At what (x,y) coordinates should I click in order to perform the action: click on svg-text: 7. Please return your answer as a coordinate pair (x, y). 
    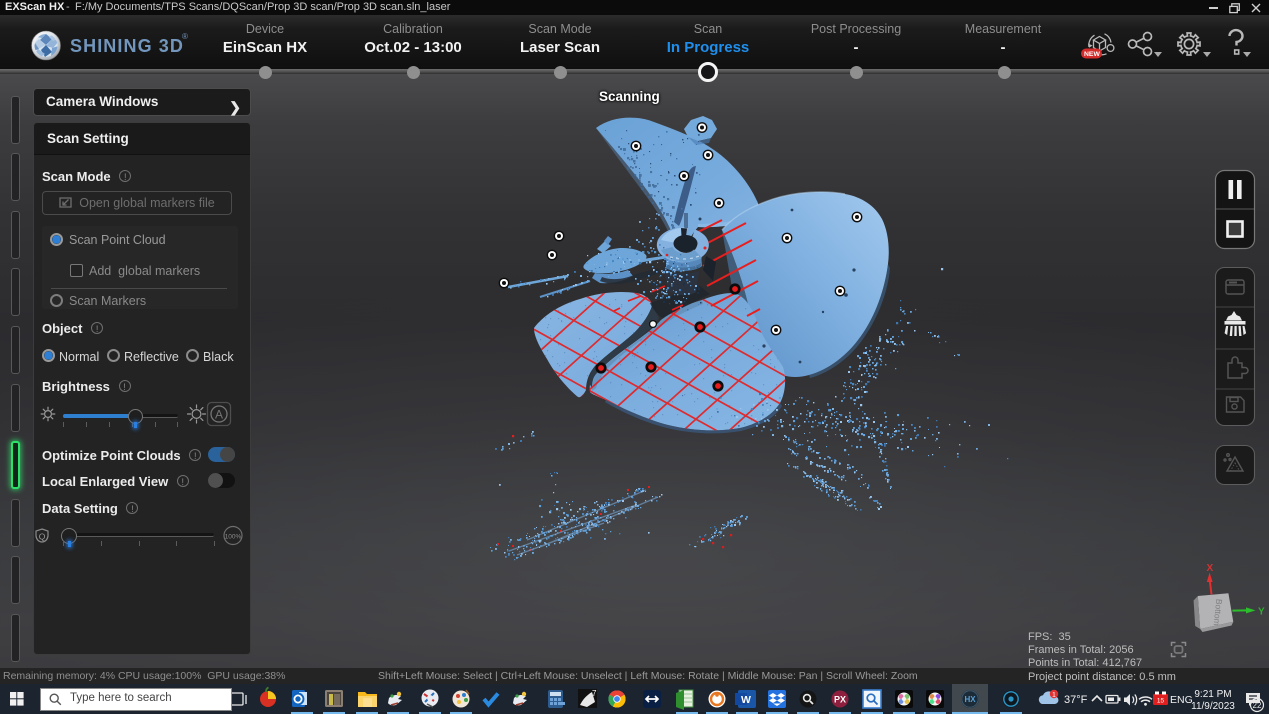
    Looking at the image, I should click on (594, 693).